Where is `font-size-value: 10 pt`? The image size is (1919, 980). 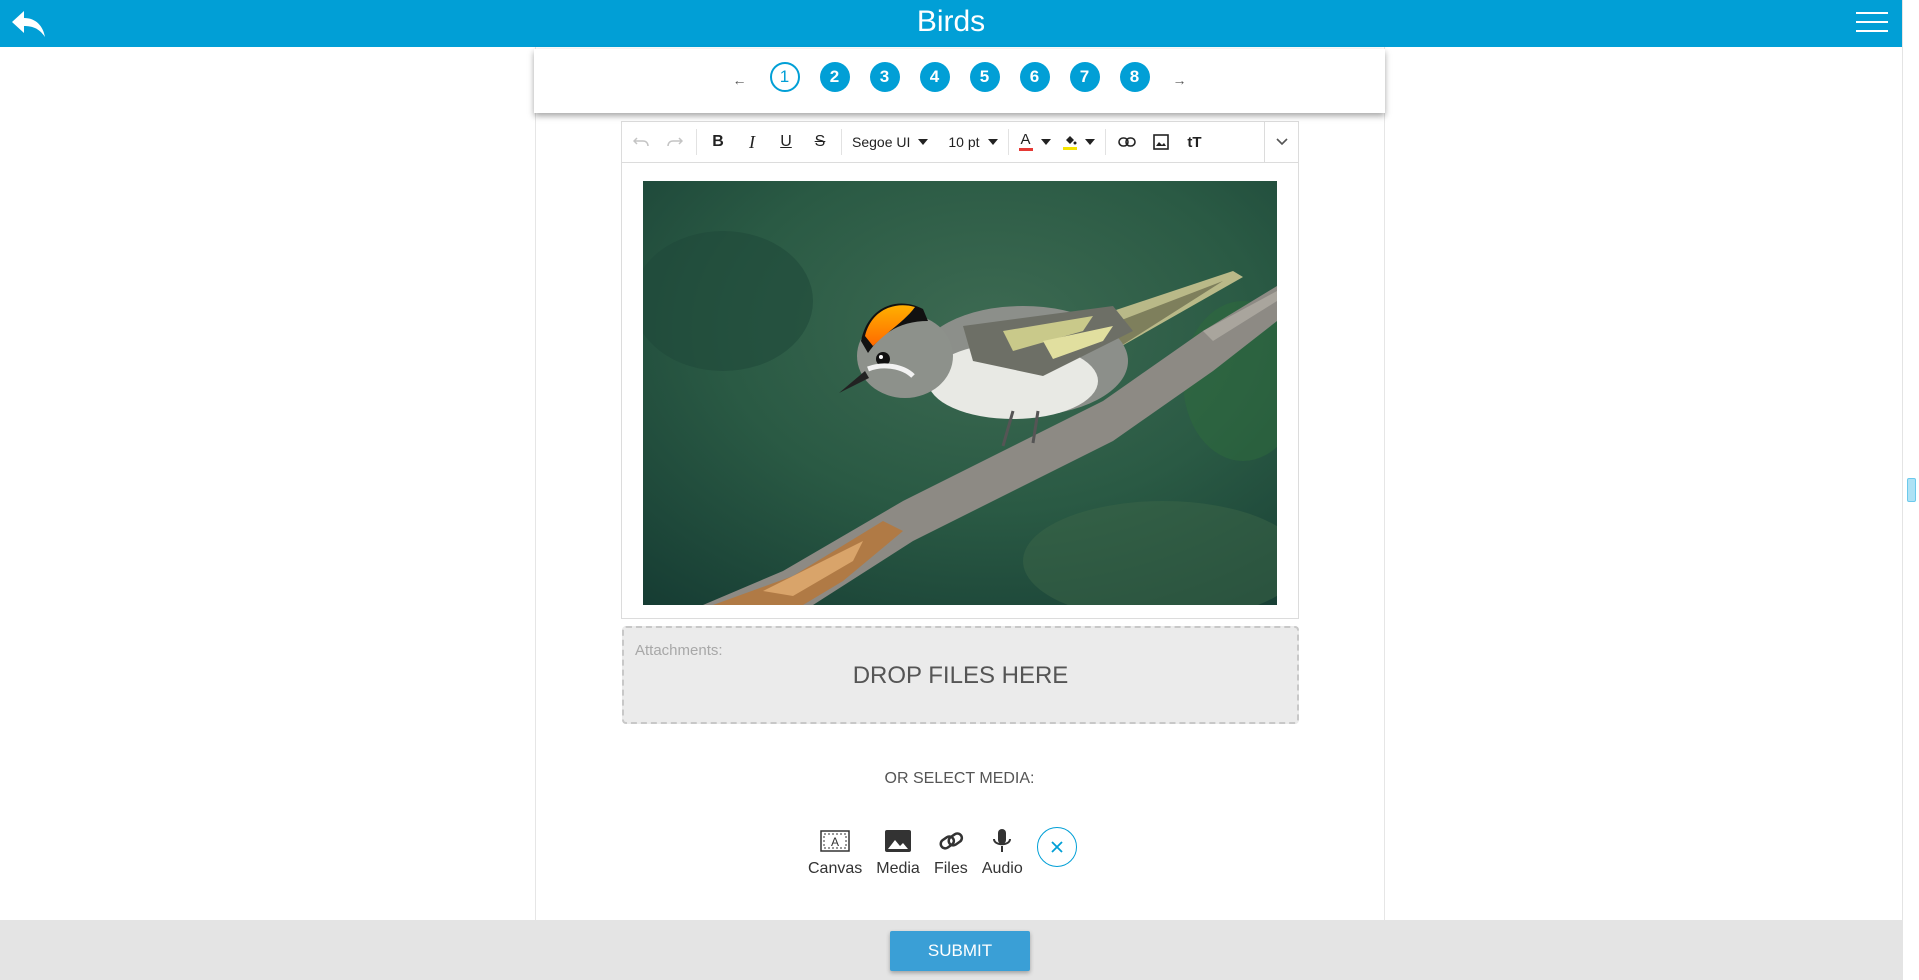 font-size-value: 10 pt is located at coordinates (964, 142).